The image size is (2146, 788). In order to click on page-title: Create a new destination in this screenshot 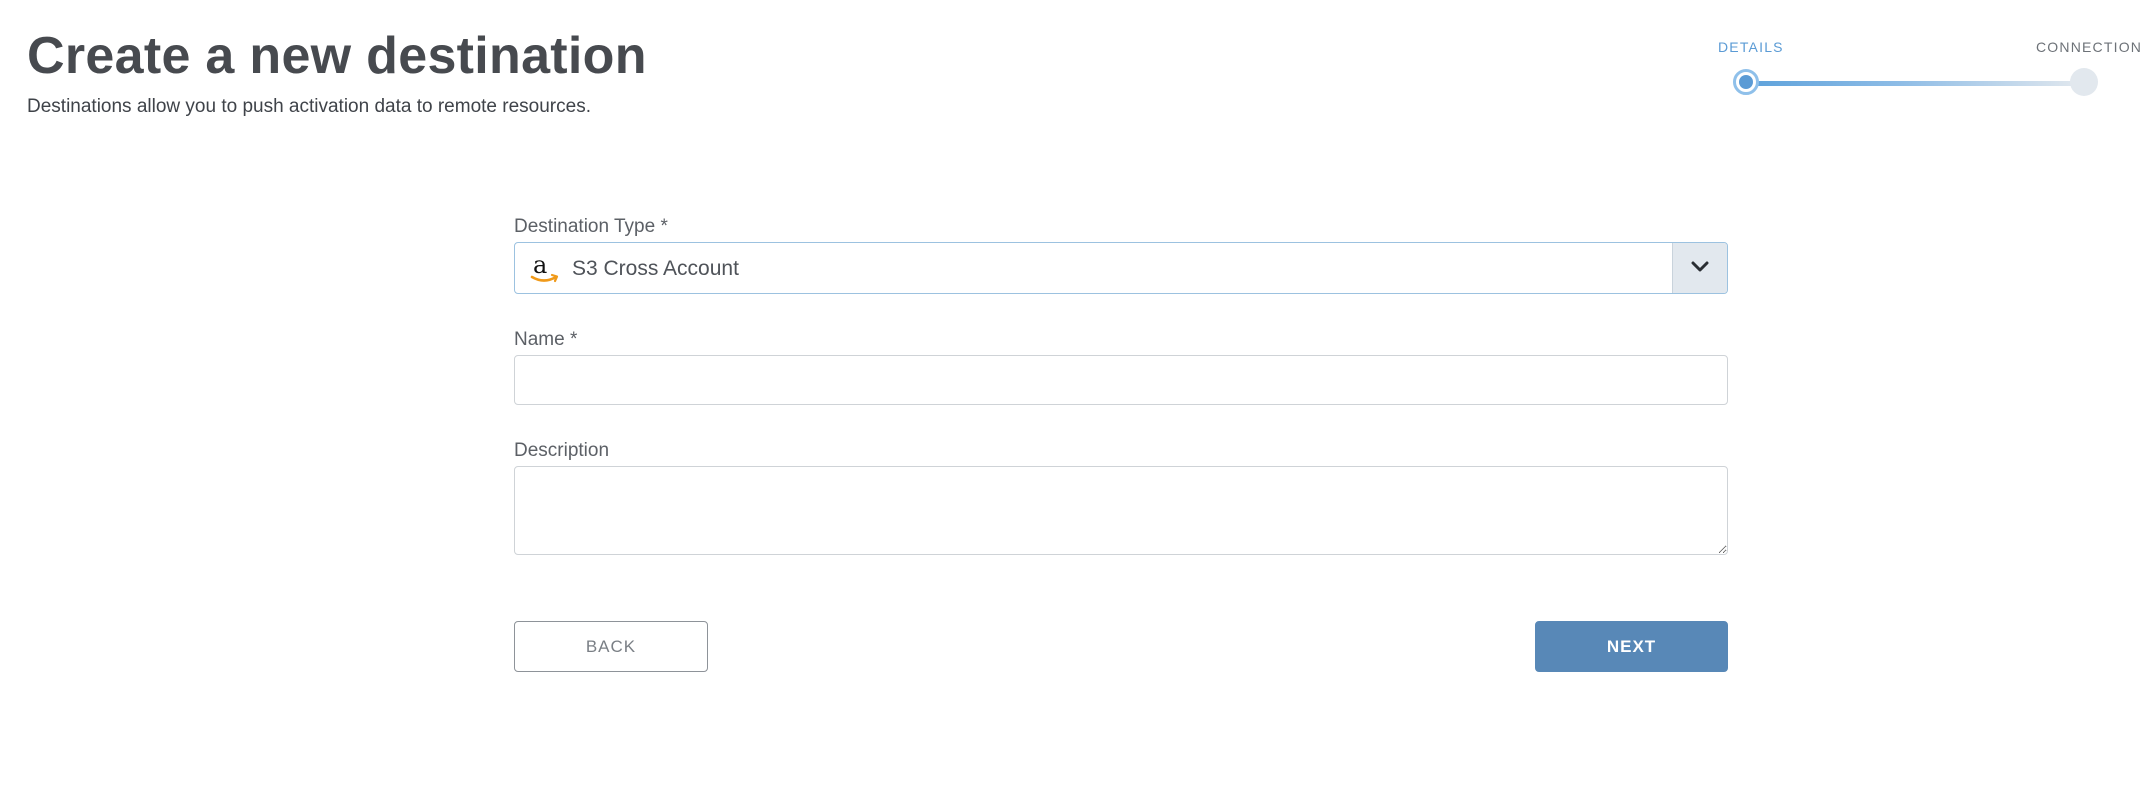, I will do `click(337, 56)`.